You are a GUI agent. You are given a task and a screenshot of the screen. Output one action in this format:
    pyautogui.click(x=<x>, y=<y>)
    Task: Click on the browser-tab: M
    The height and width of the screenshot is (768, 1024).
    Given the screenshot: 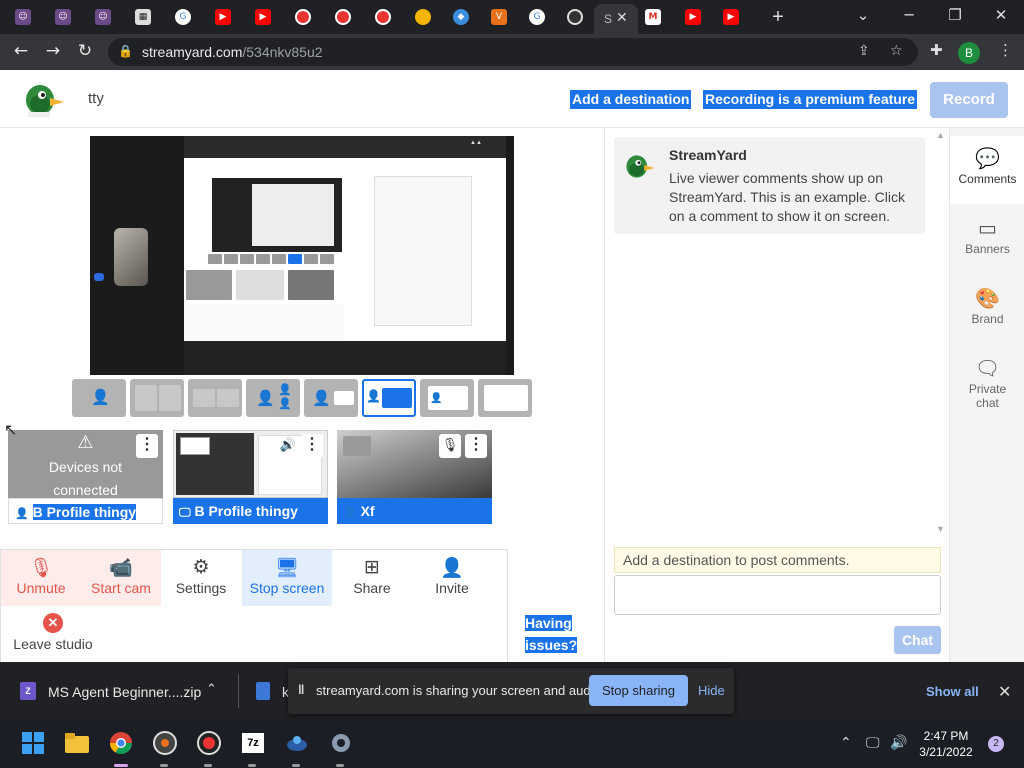 What is the action you would take?
    pyautogui.click(x=653, y=17)
    